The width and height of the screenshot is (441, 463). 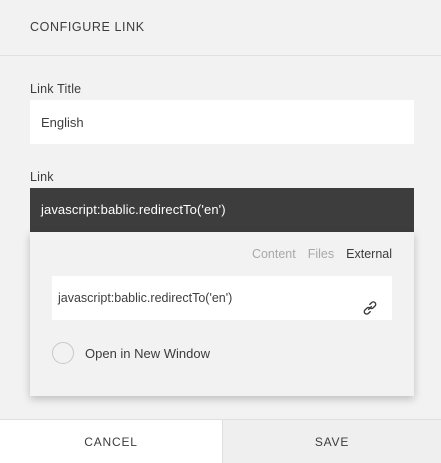 What do you see at coordinates (111, 441) in the screenshot?
I see `cancel-button: CANCEL` at bounding box center [111, 441].